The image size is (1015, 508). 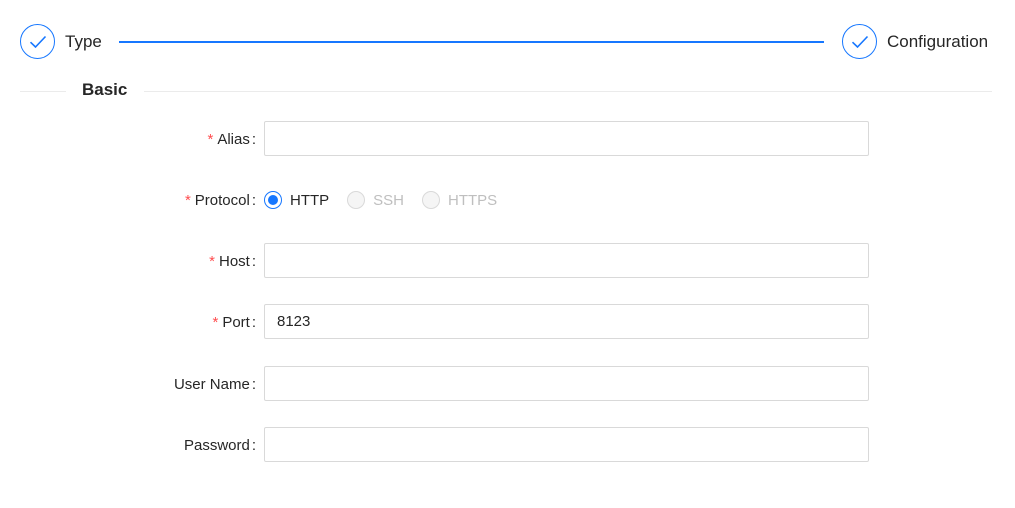 I want to click on protocol-radio-ssh: SSH, so click(x=375, y=200).